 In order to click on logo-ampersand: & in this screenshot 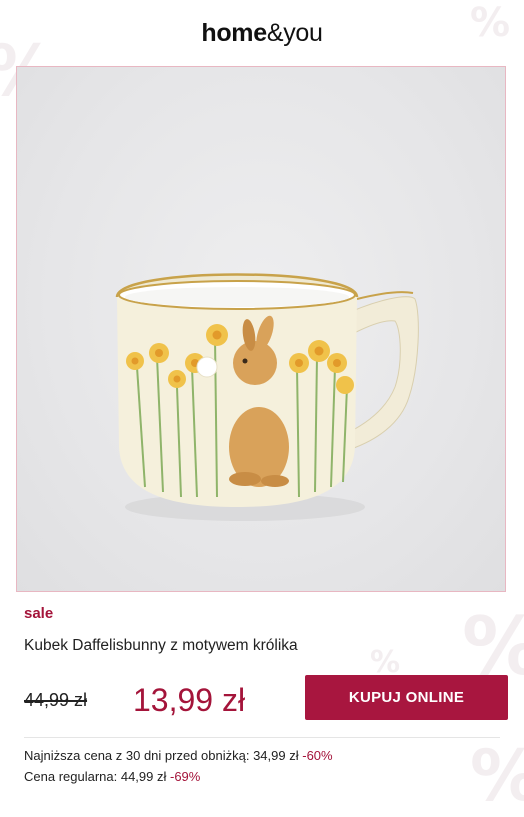, I will do `click(275, 32)`.